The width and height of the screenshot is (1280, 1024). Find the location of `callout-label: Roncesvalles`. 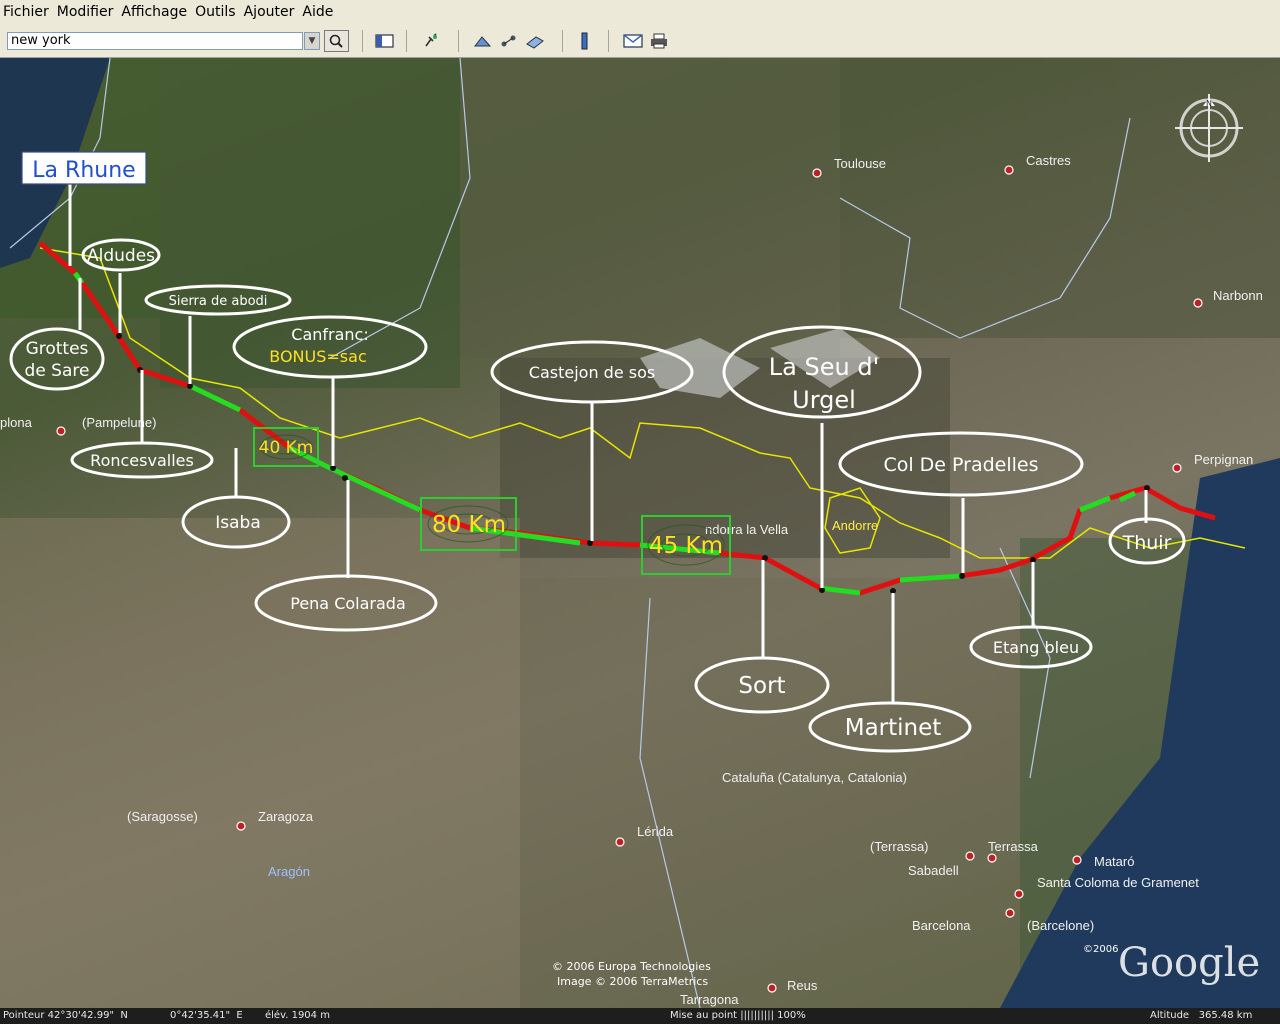

callout-label: Roncesvalles is located at coordinates (142, 460).